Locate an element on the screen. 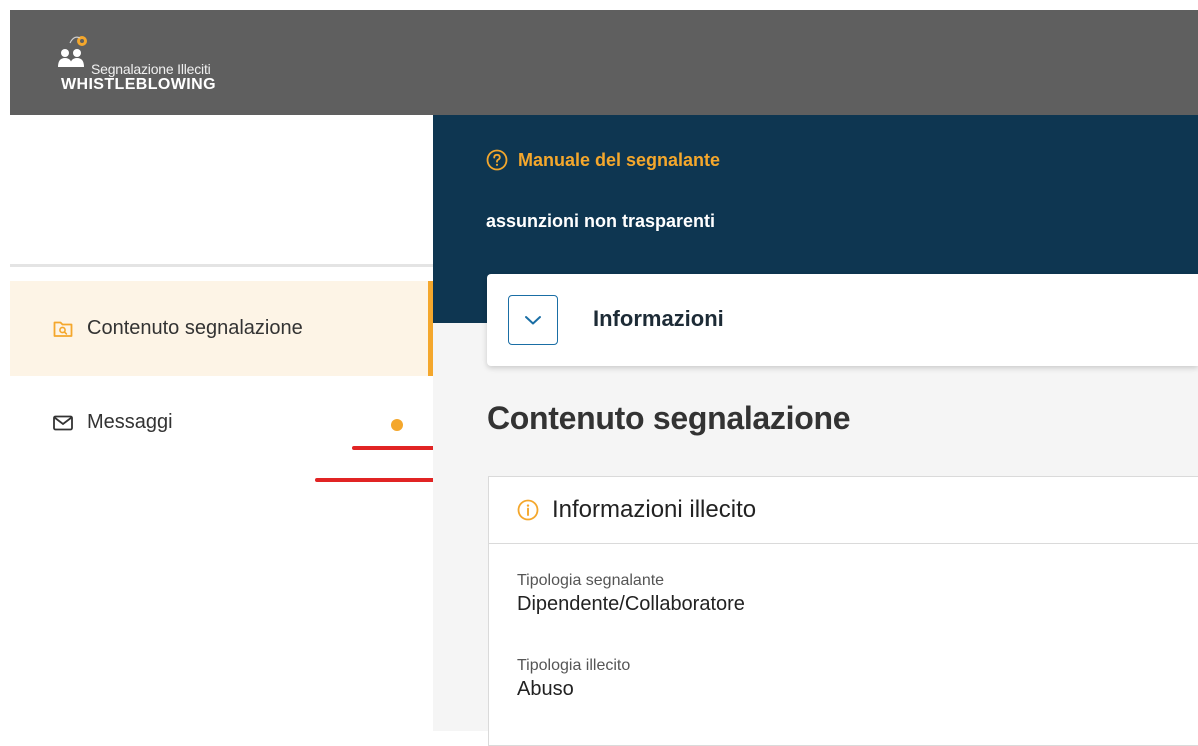 Image resolution: width=1198 pixels, height=746 pixels. section-title: Contenuto segnalazione is located at coordinates (669, 418).